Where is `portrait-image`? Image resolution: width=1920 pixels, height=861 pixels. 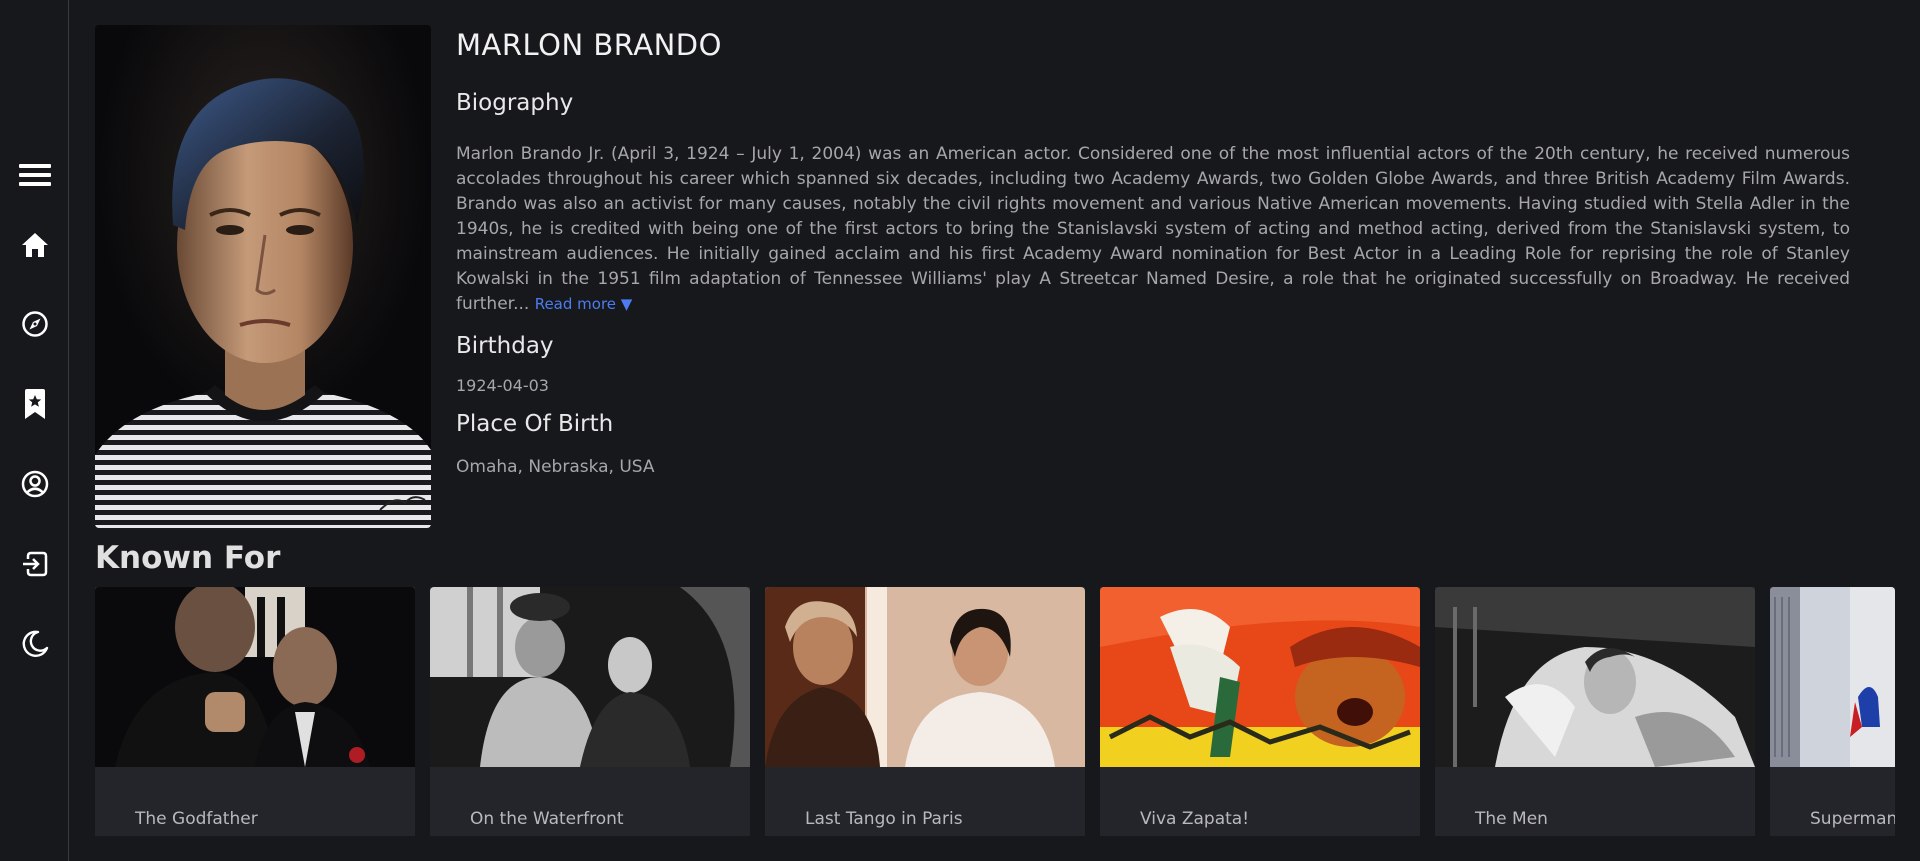 portrait-image is located at coordinates (263, 276).